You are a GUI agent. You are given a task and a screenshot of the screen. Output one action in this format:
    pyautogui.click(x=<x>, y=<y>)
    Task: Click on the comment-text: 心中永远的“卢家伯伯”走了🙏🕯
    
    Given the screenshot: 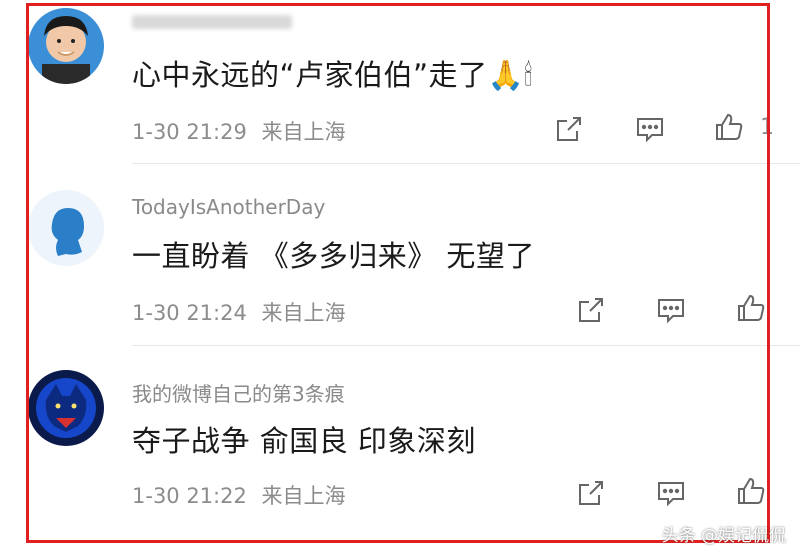 What is the action you would take?
    pyautogui.click(x=332, y=75)
    